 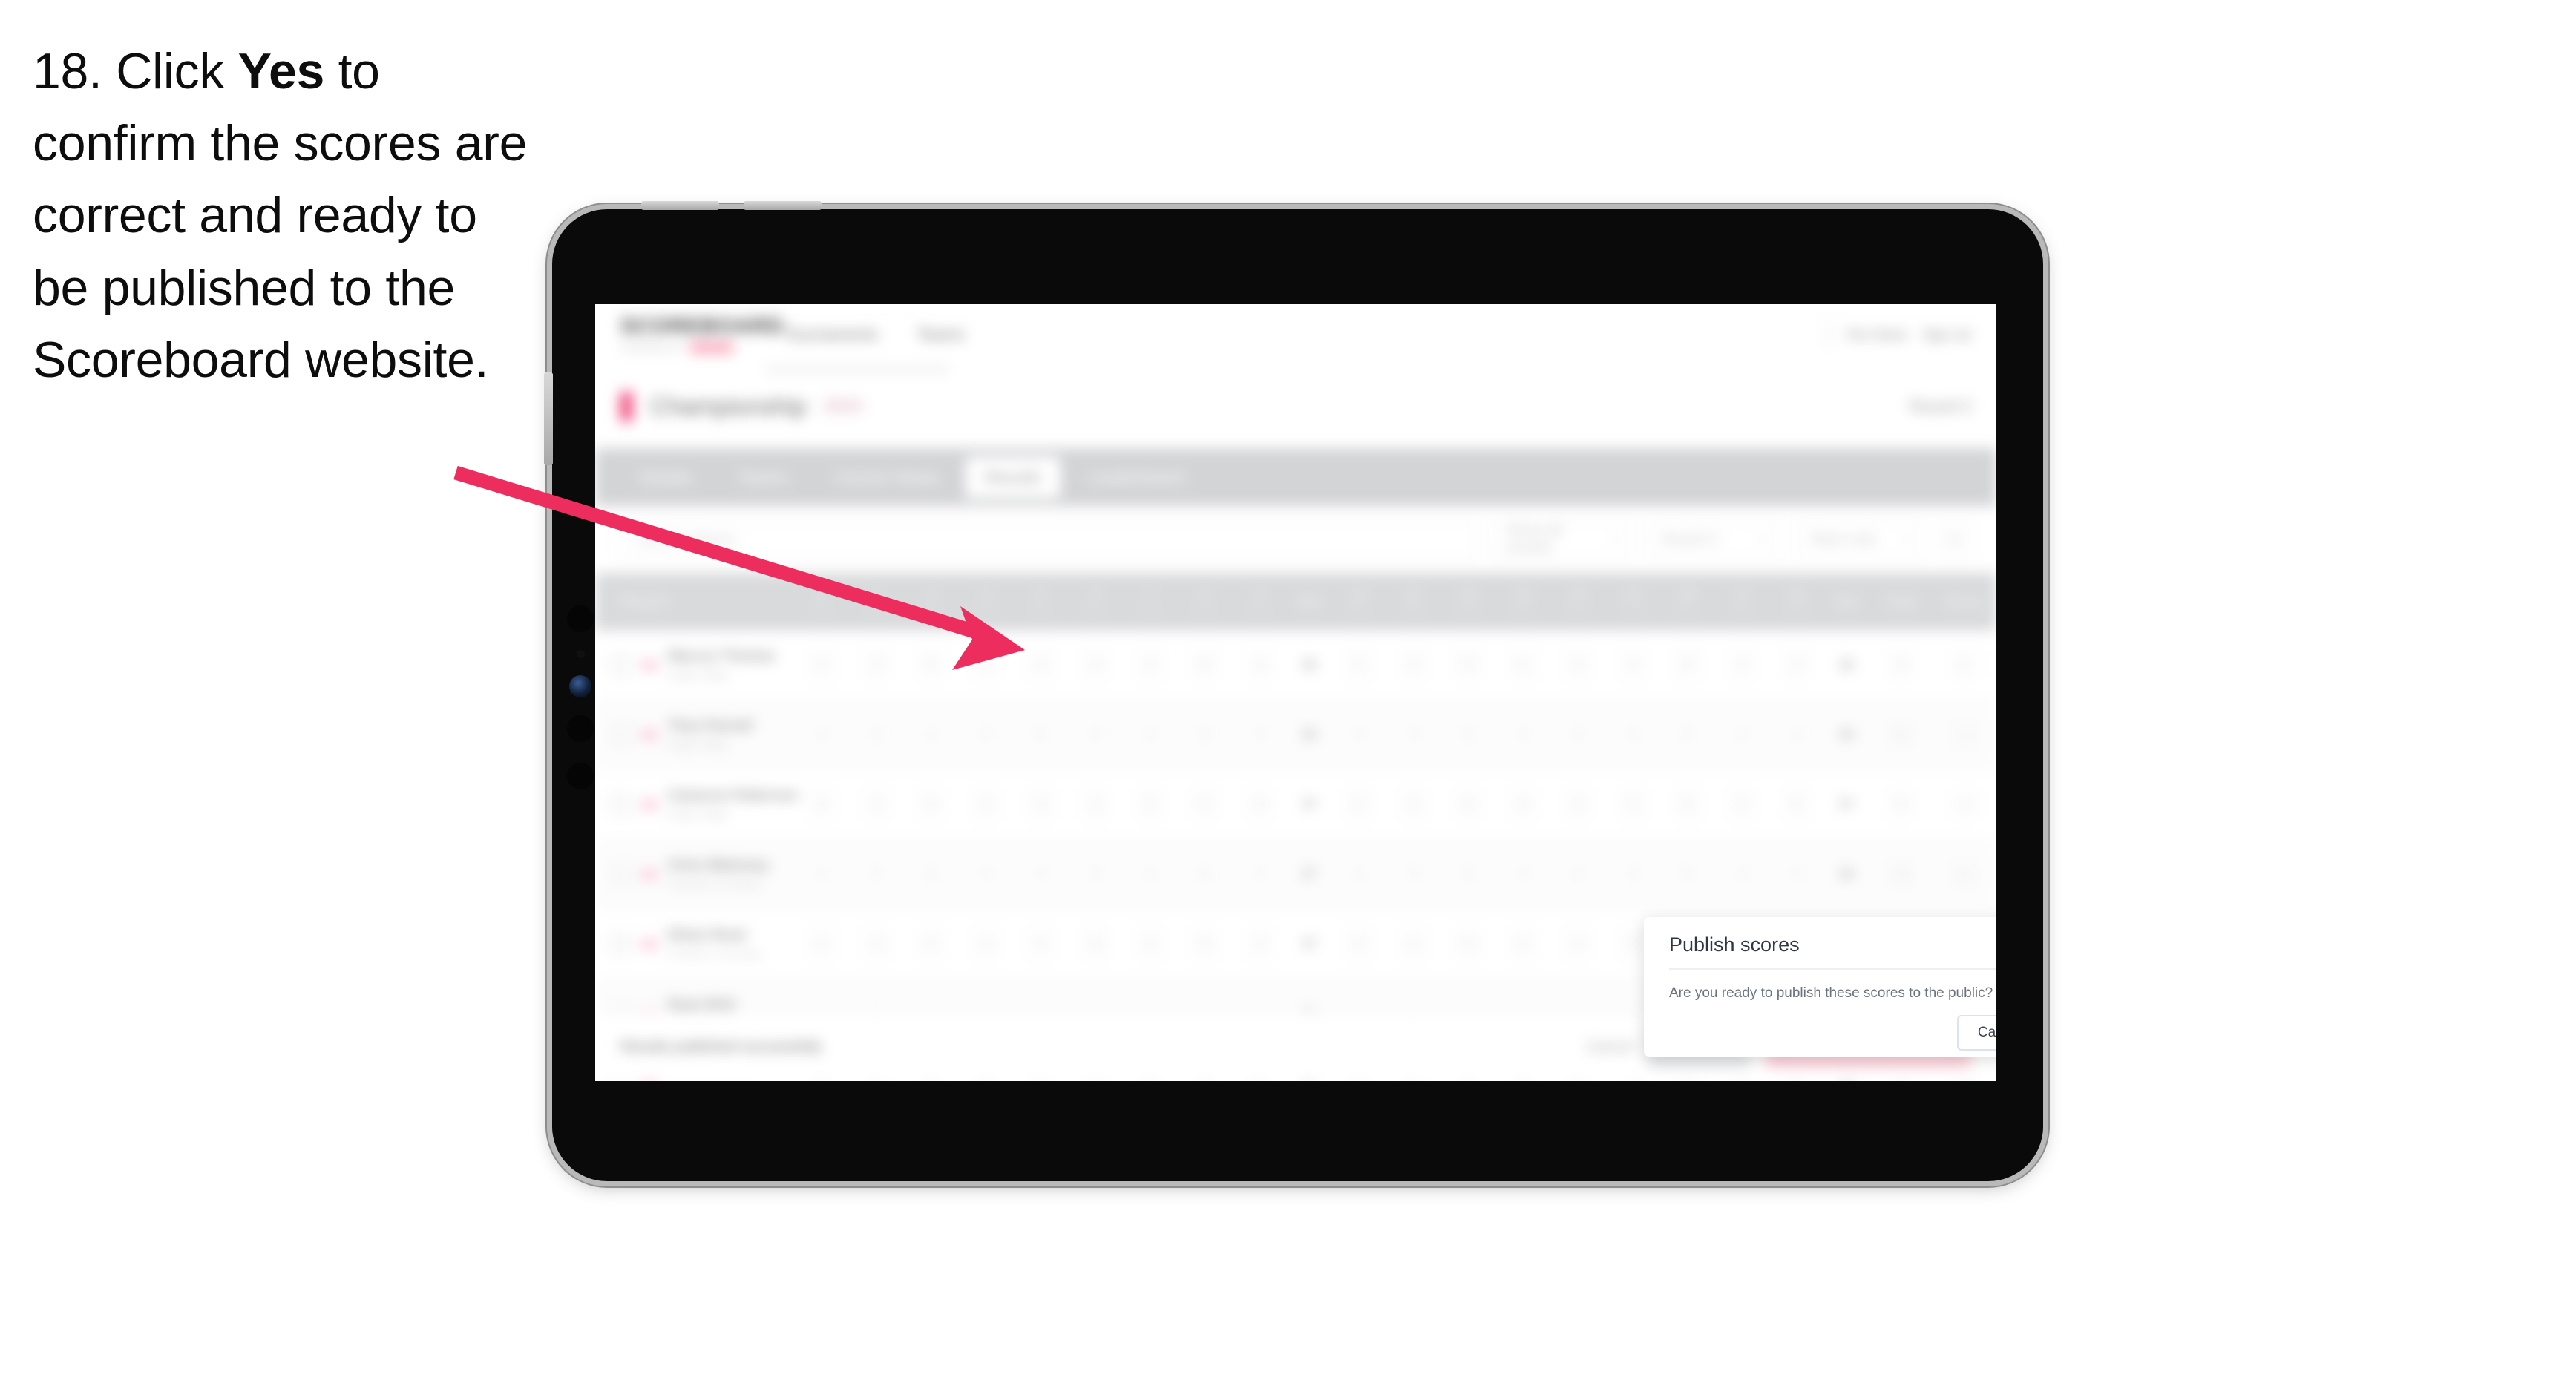 What do you see at coordinates (680, 205) in the screenshot?
I see `power-button` at bounding box center [680, 205].